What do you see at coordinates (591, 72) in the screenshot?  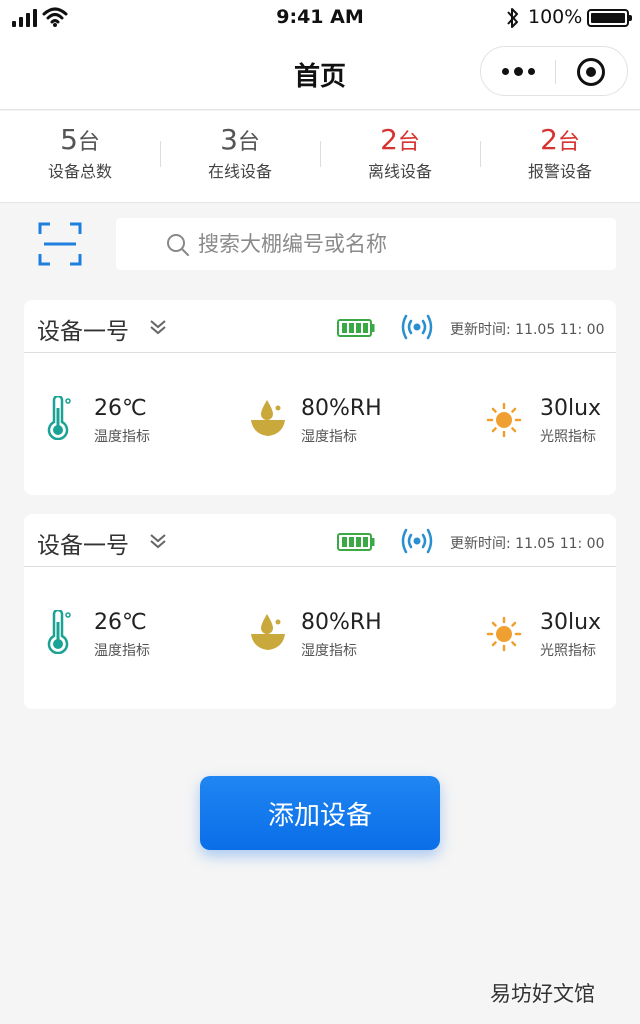 I see `close-mini-program-button` at bounding box center [591, 72].